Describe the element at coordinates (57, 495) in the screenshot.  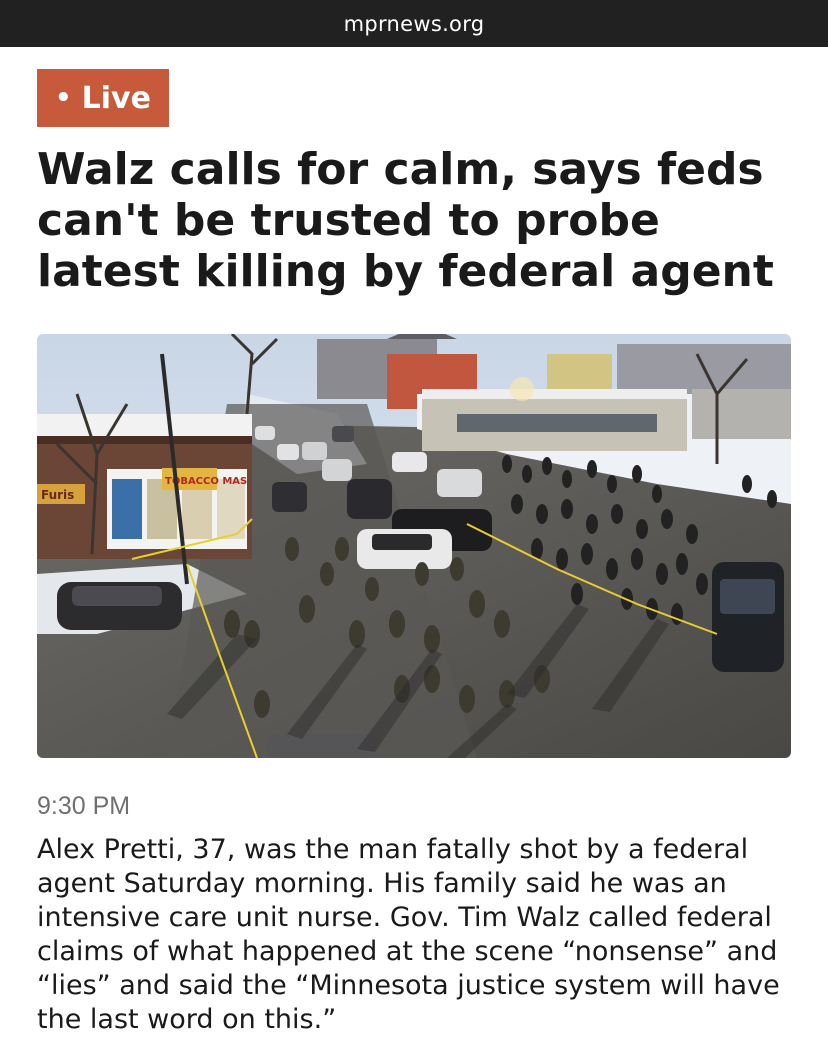
I see `shop-sign-left: Furis` at that location.